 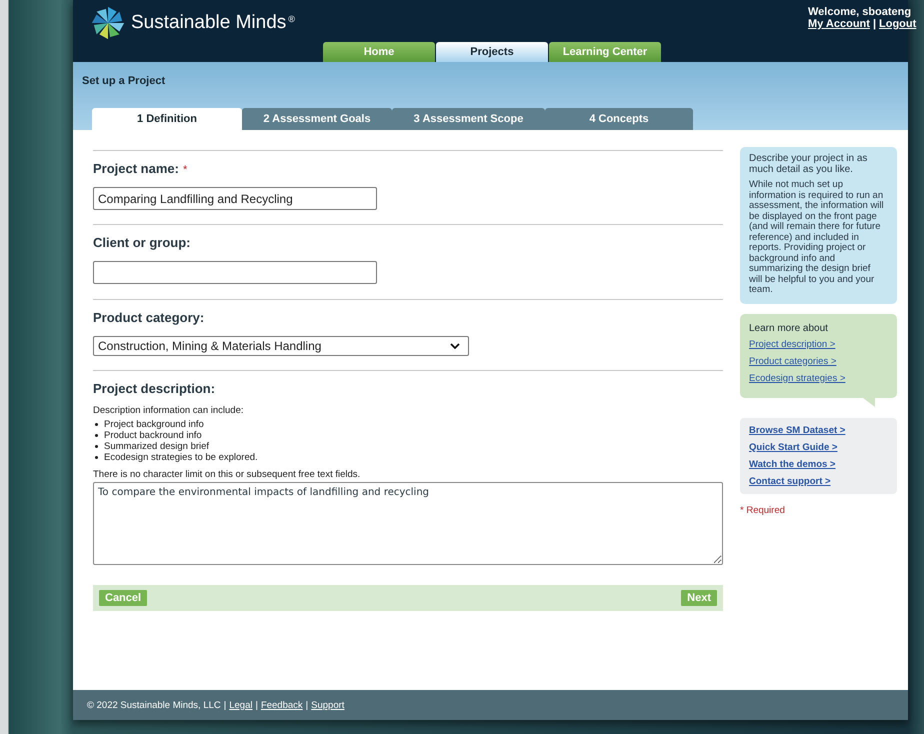 What do you see at coordinates (167, 119) in the screenshot?
I see `step-tab: 1 Definition` at bounding box center [167, 119].